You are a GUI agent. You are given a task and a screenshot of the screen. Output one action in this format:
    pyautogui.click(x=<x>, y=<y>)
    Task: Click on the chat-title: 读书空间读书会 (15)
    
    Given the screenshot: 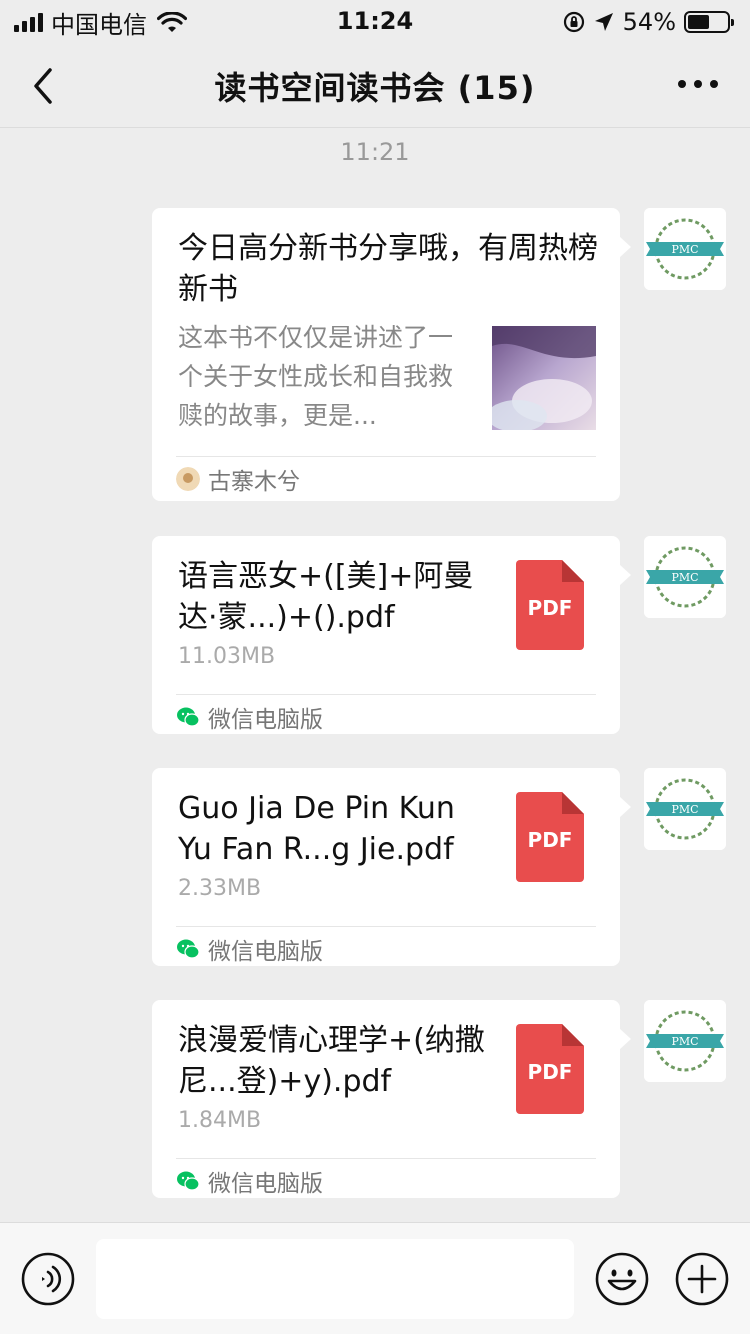 What is the action you would take?
    pyautogui.click(x=375, y=87)
    